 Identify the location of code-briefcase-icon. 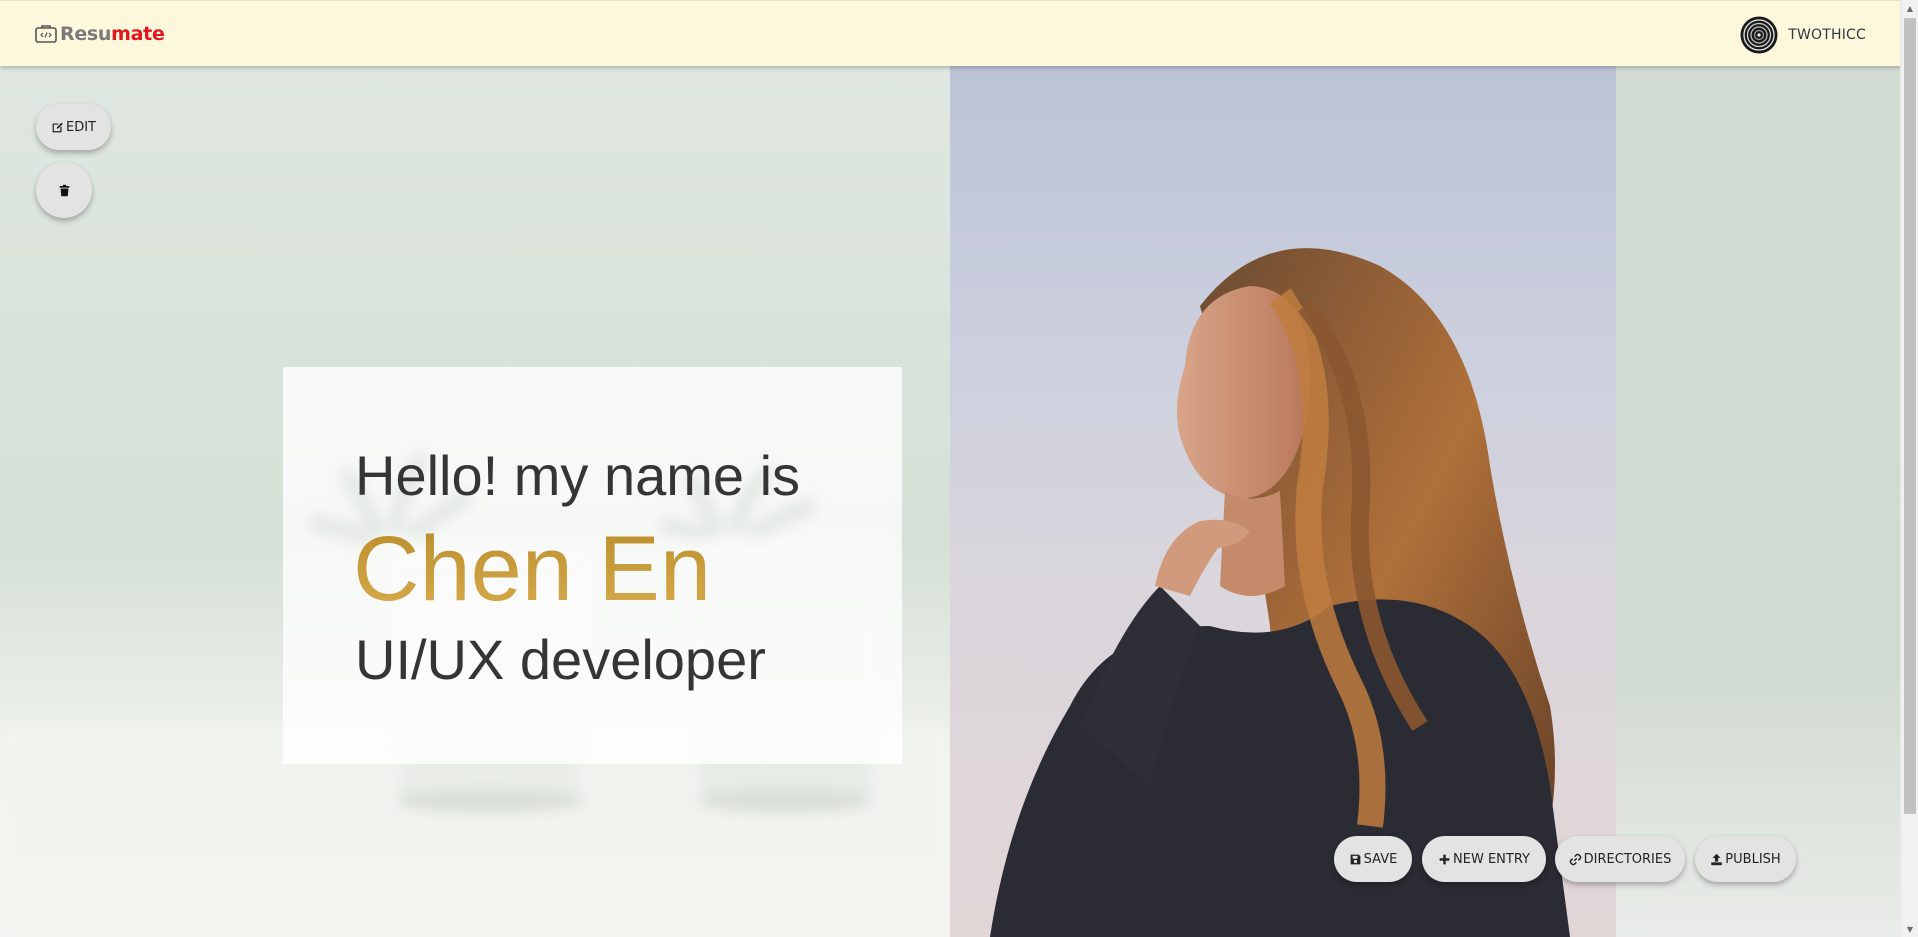
(46, 34).